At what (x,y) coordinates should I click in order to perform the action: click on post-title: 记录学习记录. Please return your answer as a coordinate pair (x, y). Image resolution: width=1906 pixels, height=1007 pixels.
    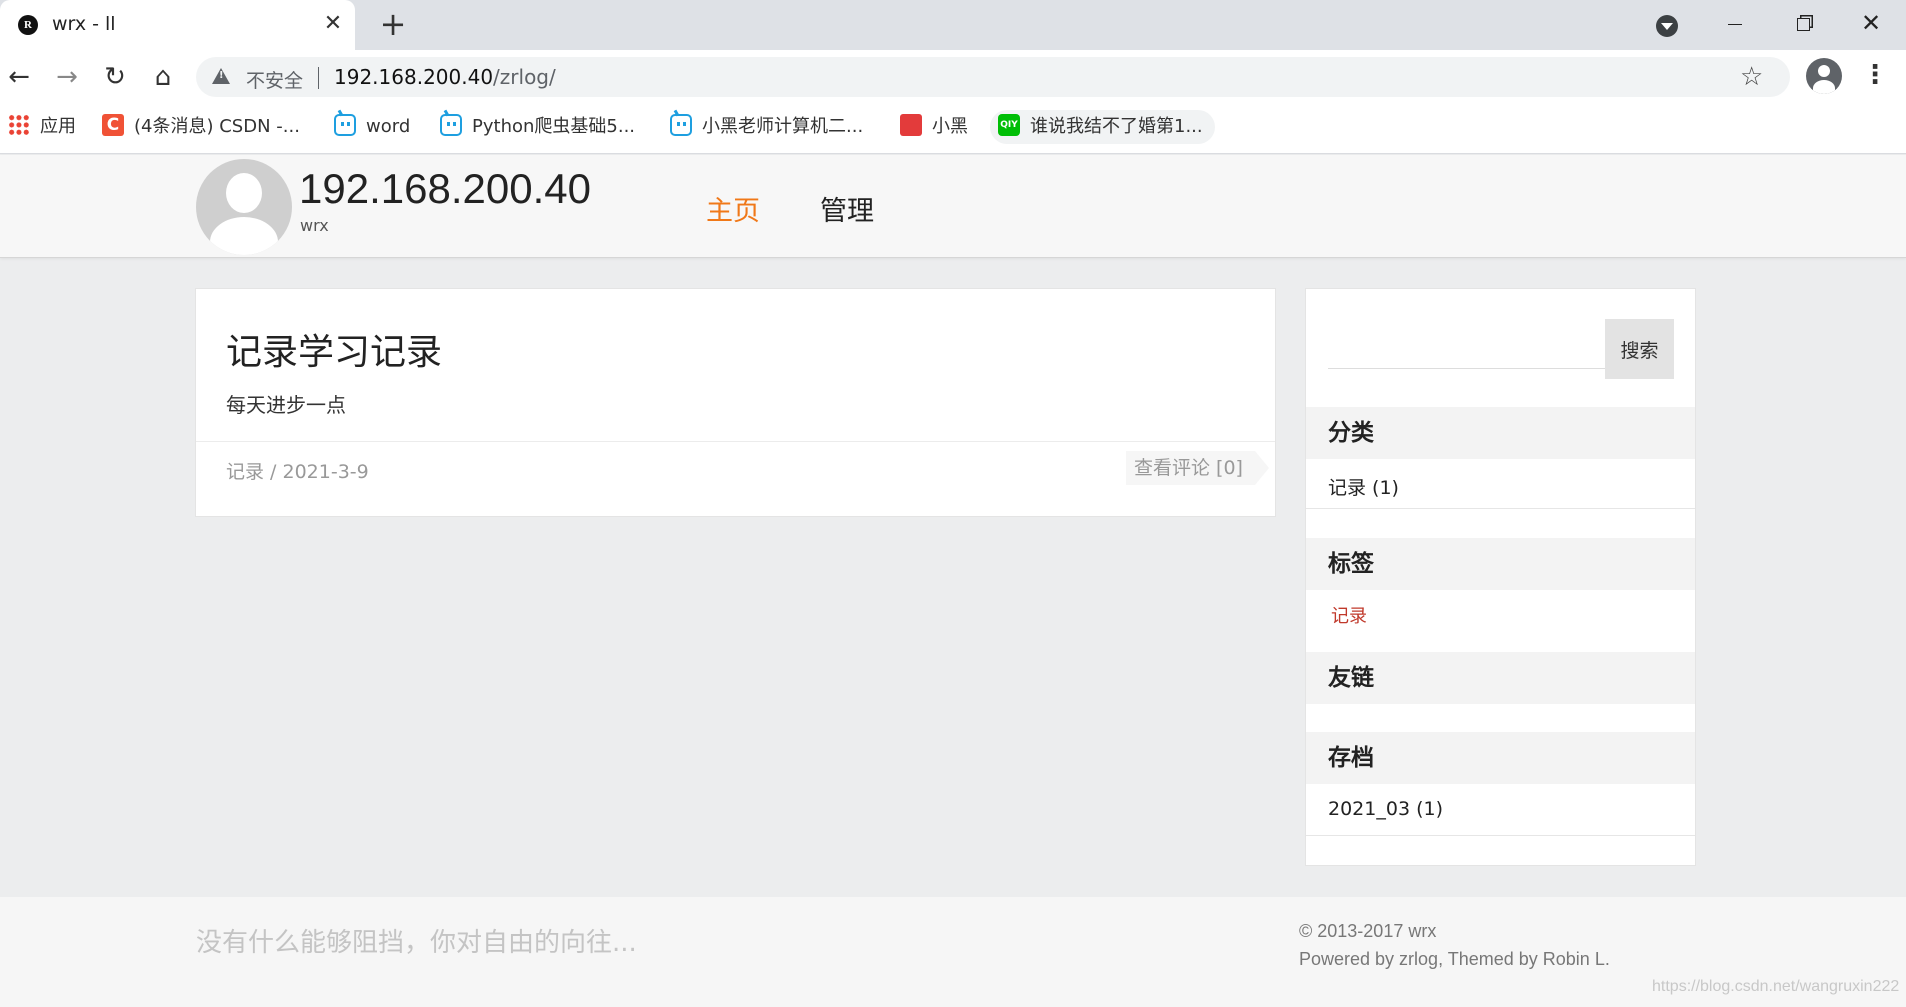
    Looking at the image, I should click on (334, 349).